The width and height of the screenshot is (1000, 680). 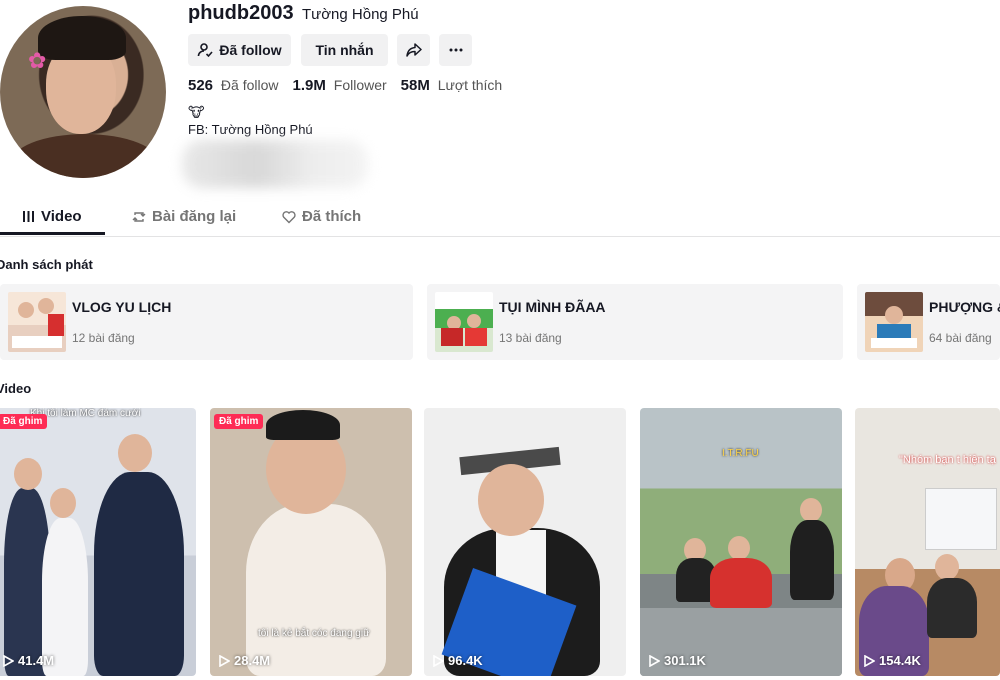 What do you see at coordinates (360, 14) in the screenshot?
I see `profile-nickname: Tường Hồng Phú` at bounding box center [360, 14].